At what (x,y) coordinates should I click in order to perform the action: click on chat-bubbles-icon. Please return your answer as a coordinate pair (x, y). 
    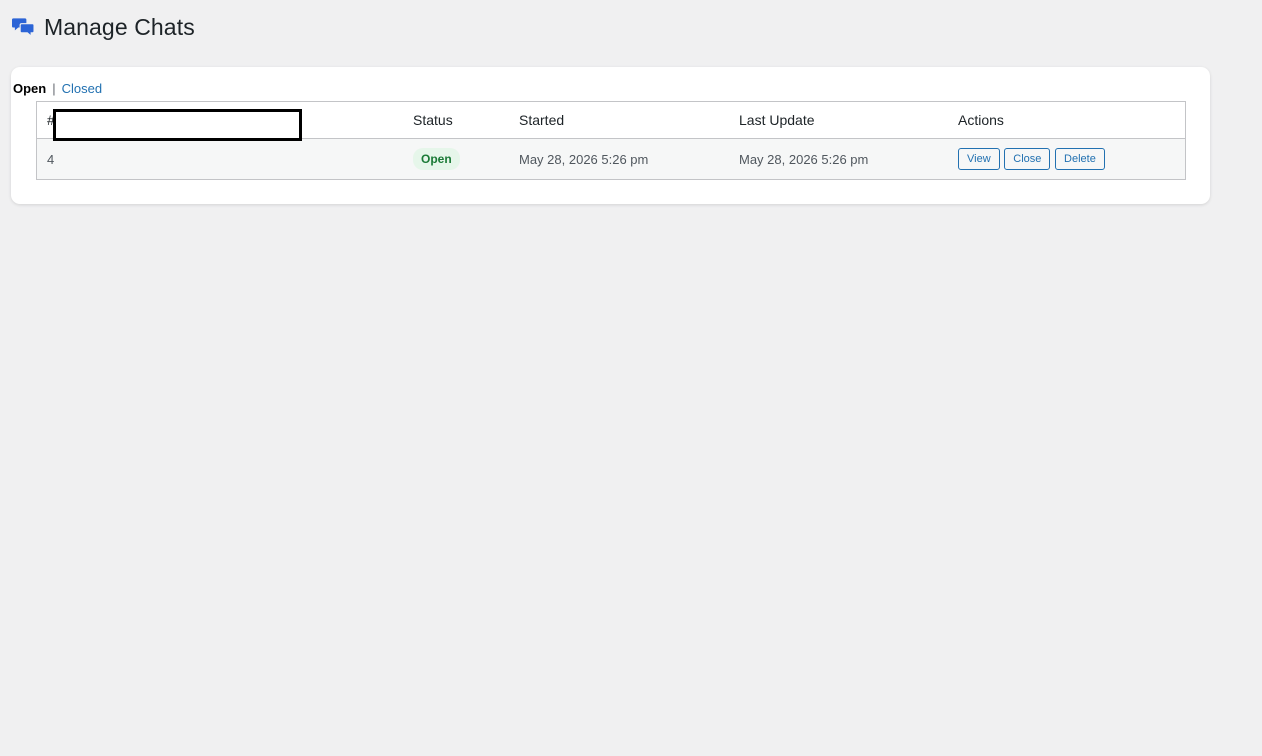
    Looking at the image, I should click on (23, 28).